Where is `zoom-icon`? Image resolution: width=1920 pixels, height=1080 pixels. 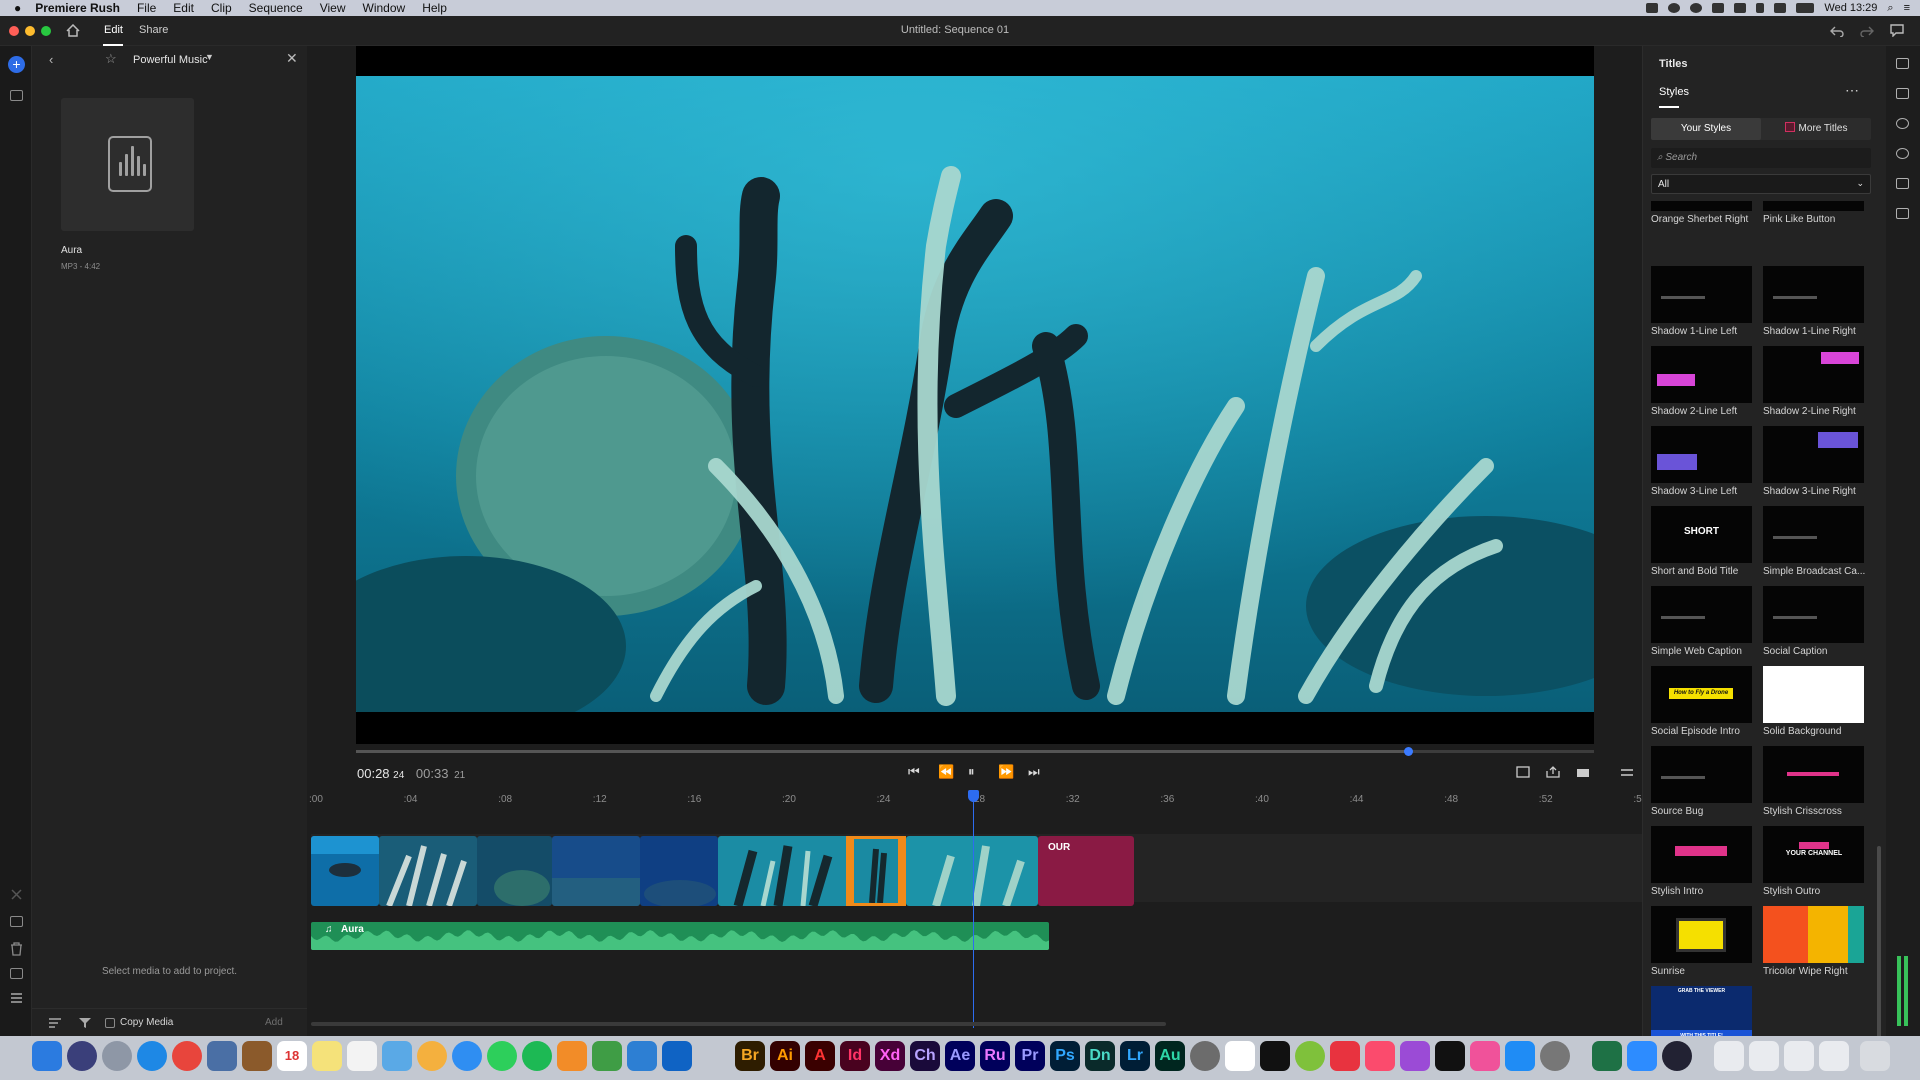 zoom-icon is located at coordinates (1642, 1056).